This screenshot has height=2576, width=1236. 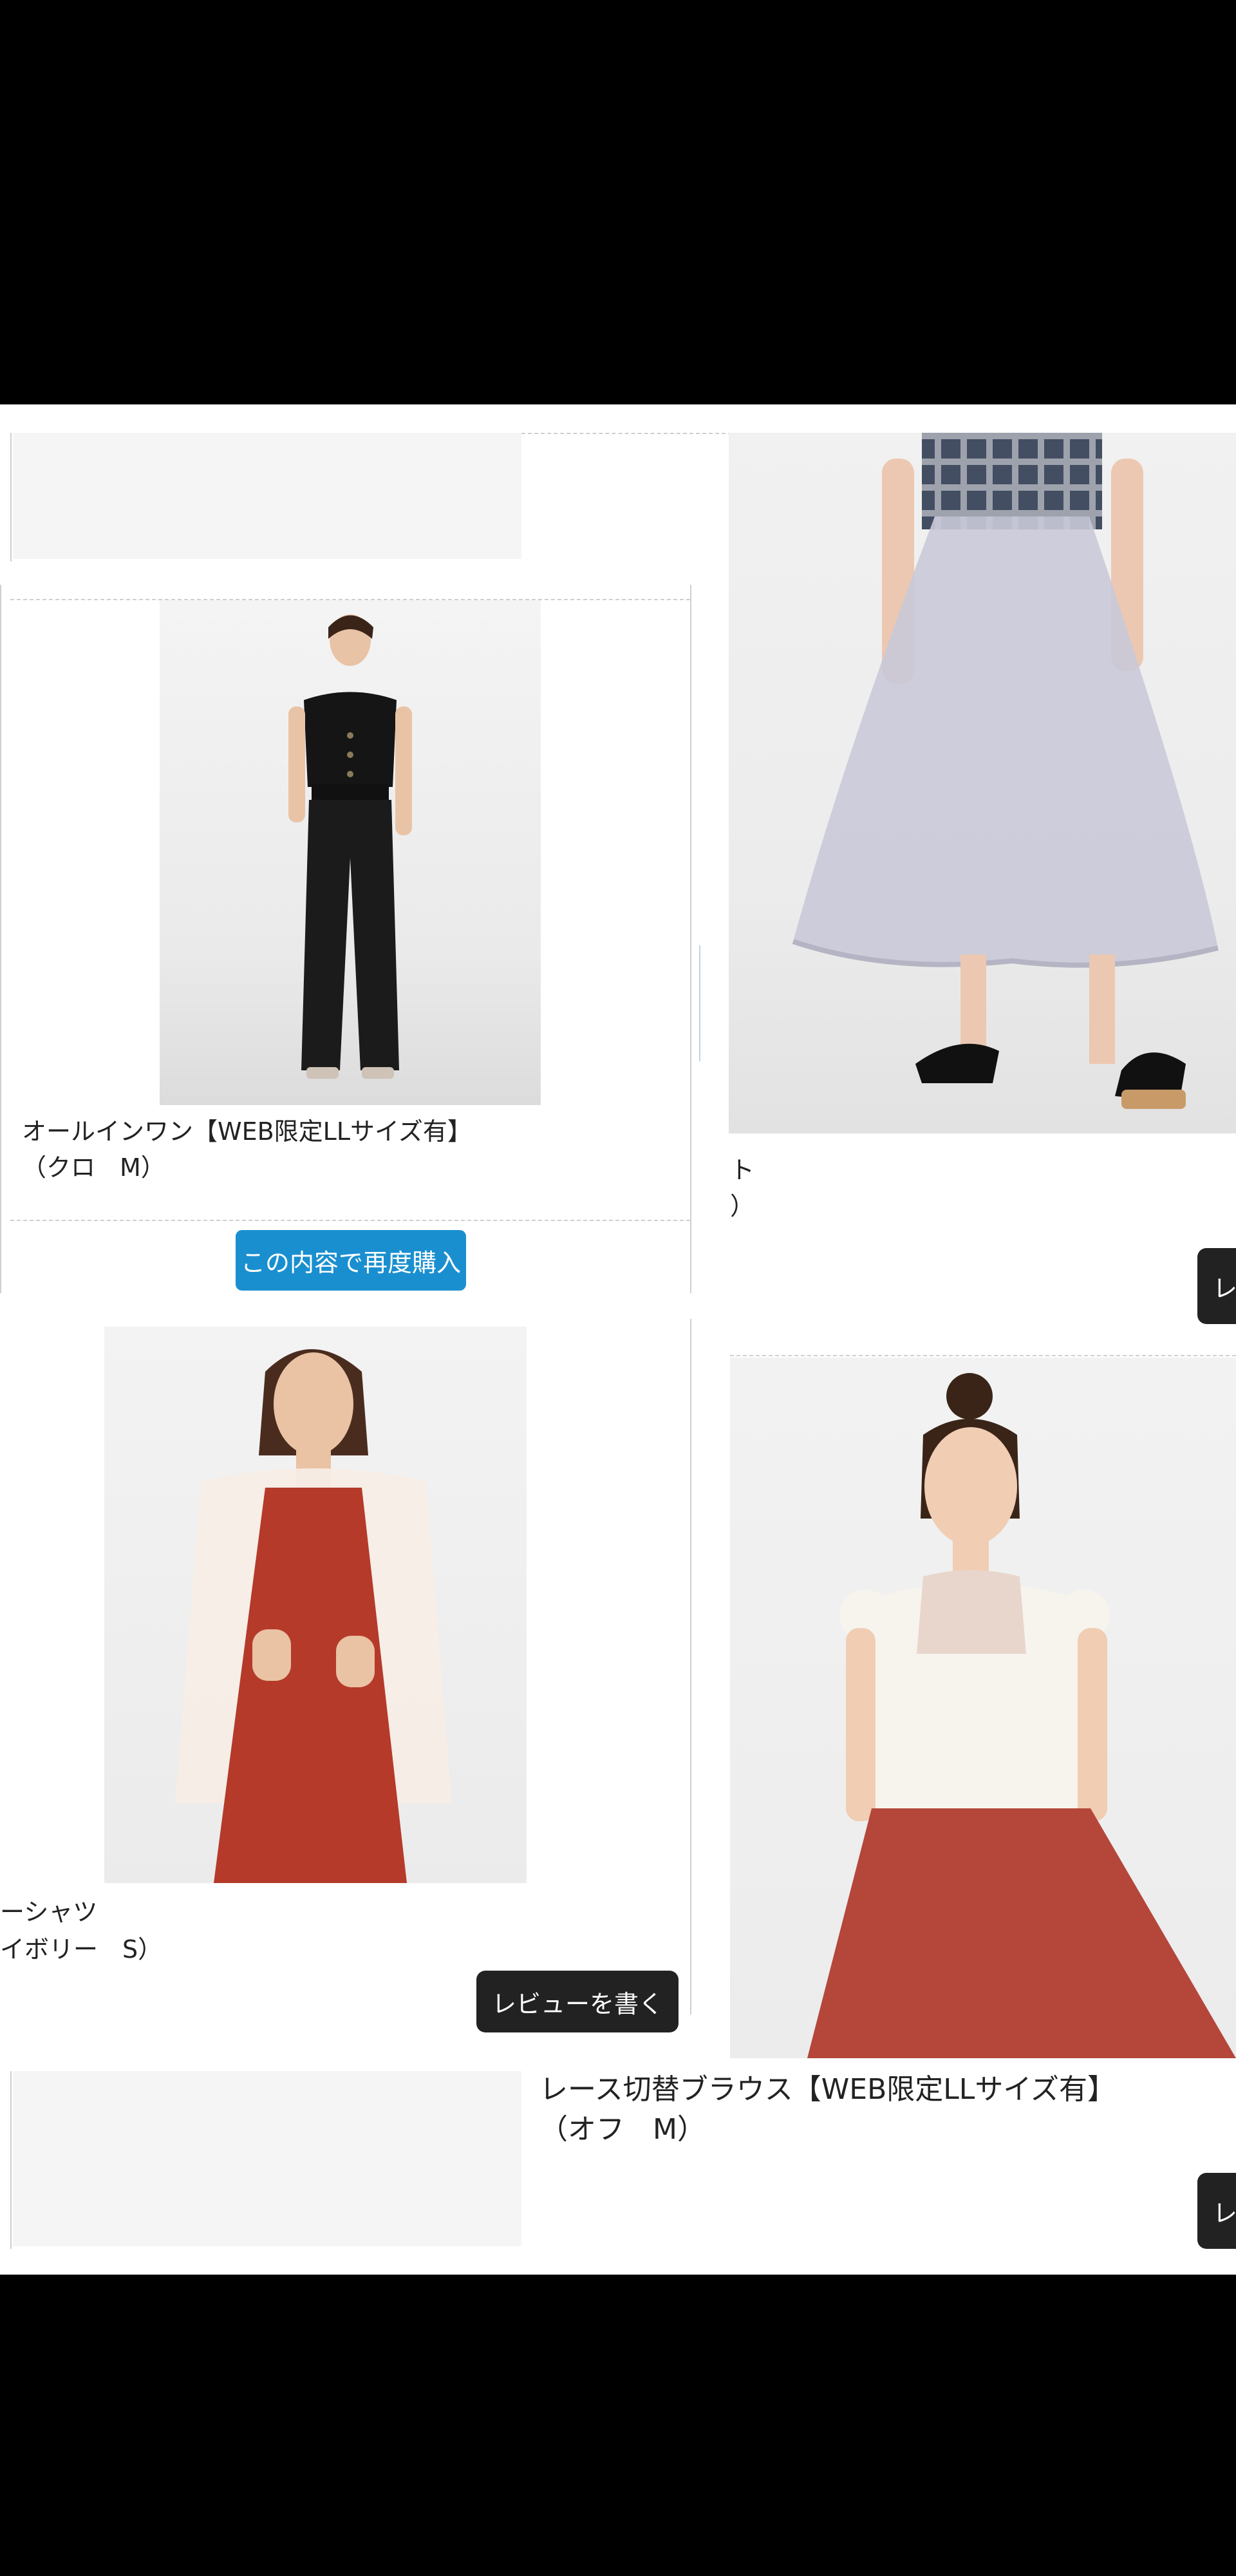 I want to click on product-variant-3: イボリー S）, so click(x=81, y=1950).